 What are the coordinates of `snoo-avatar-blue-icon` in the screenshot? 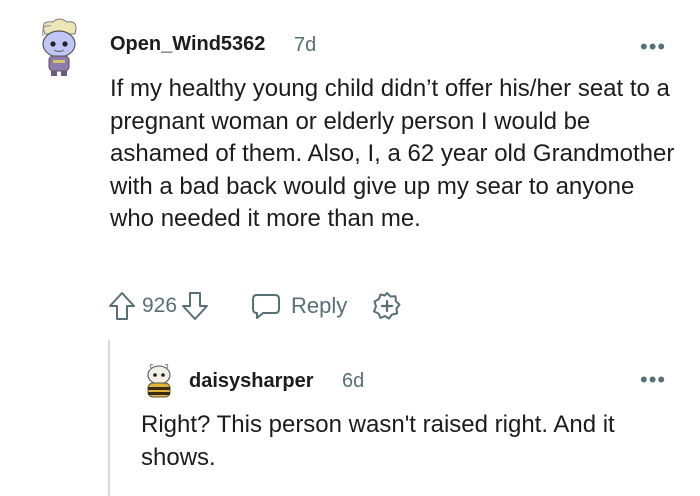 It's located at (59, 46).